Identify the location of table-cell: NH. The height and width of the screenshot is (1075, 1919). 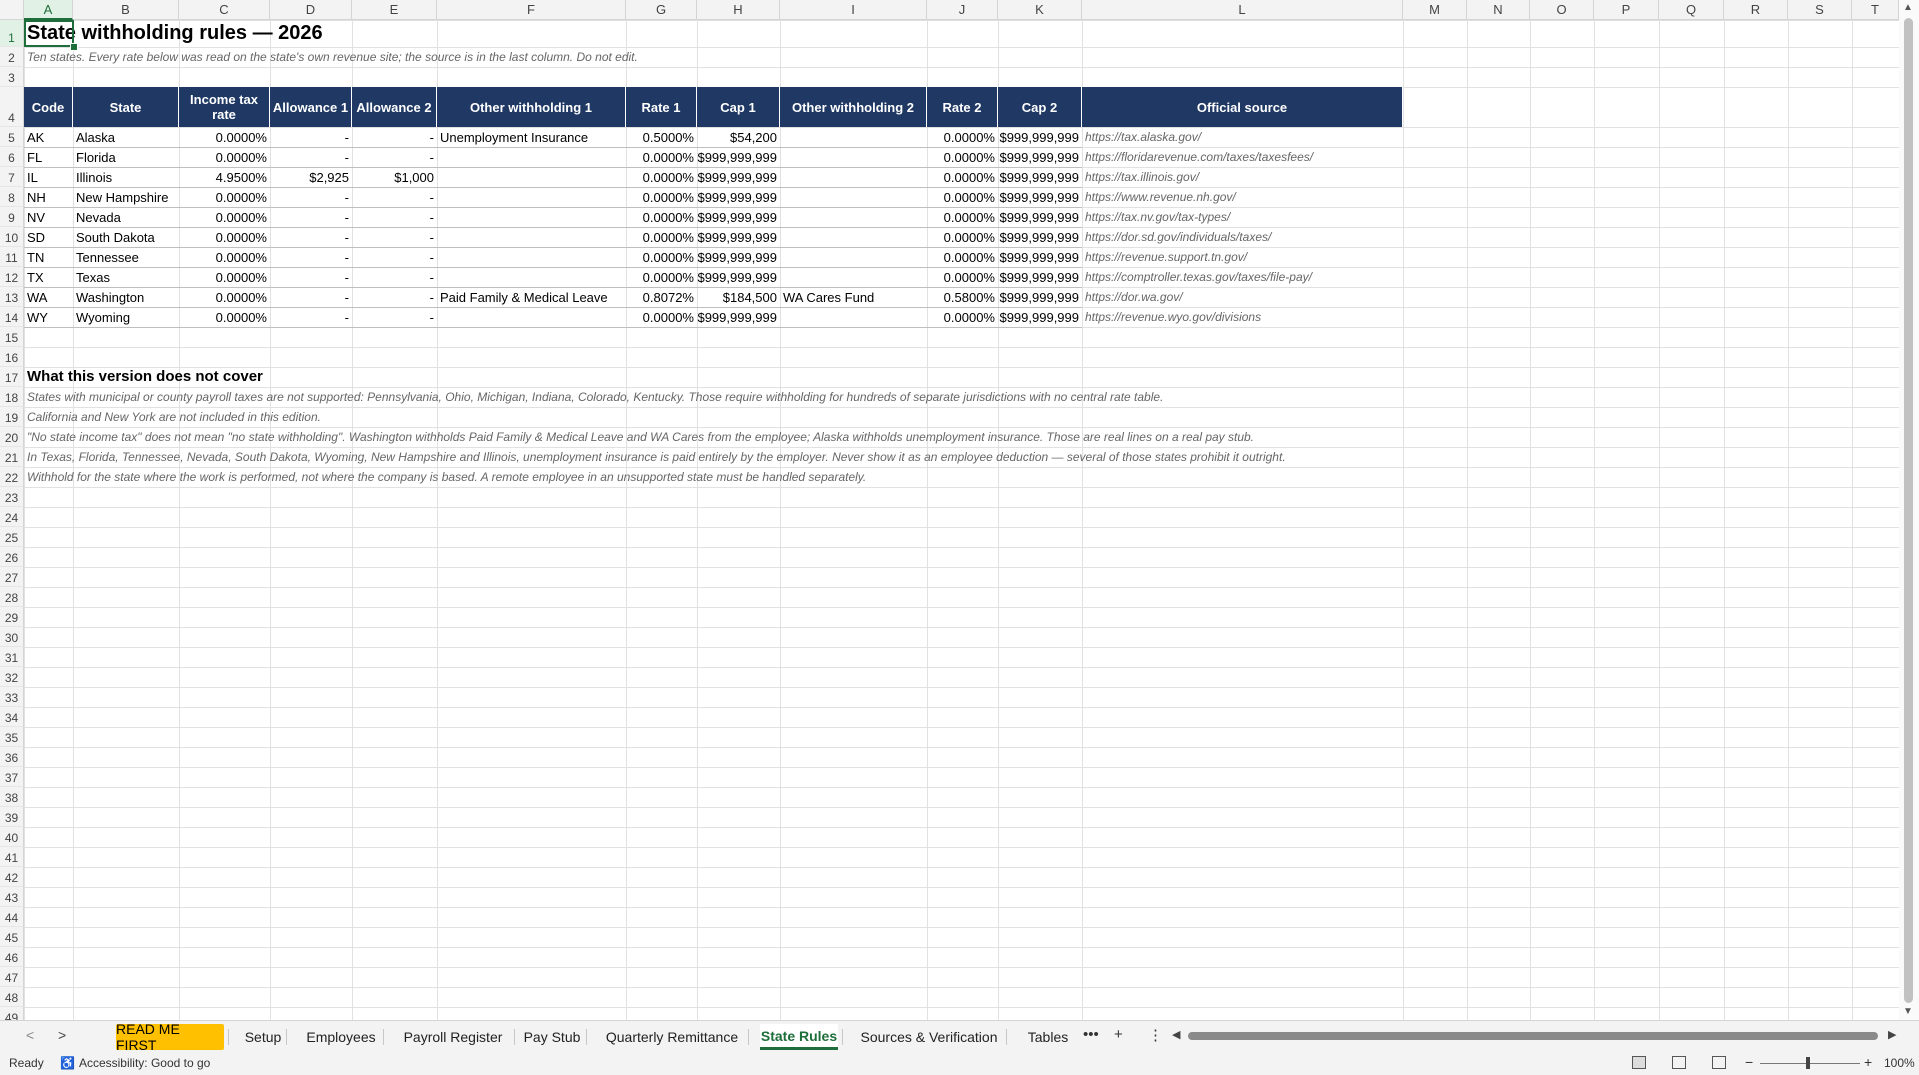
(48, 197).